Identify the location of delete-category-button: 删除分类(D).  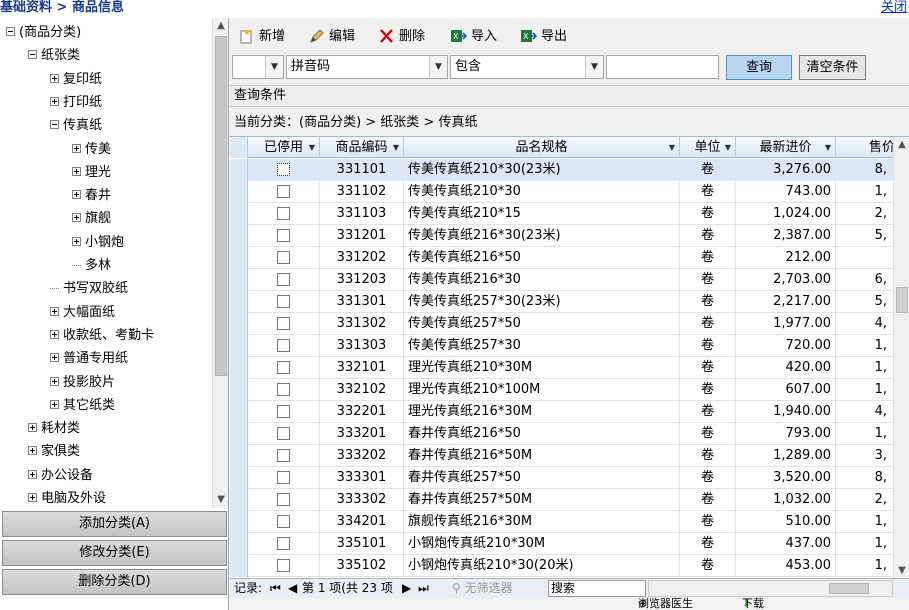
(114, 582).